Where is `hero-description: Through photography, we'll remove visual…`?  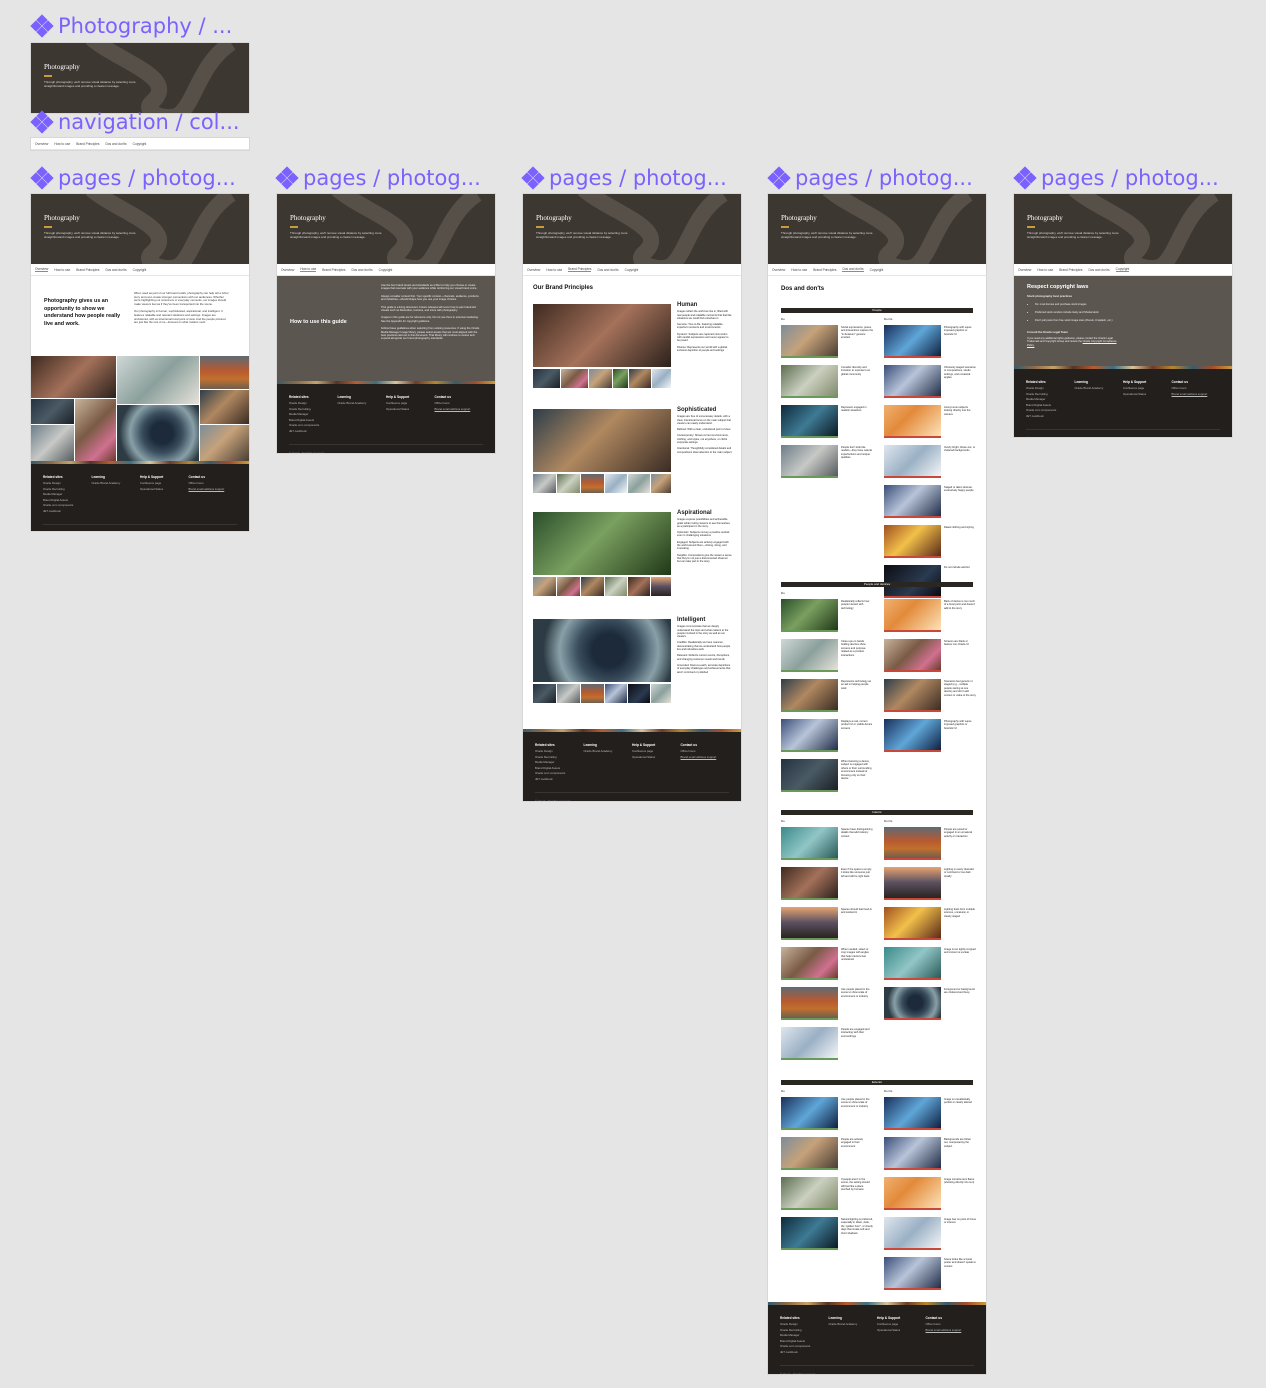 hero-description: Through photography, we'll remove visual… is located at coordinates (336, 235).